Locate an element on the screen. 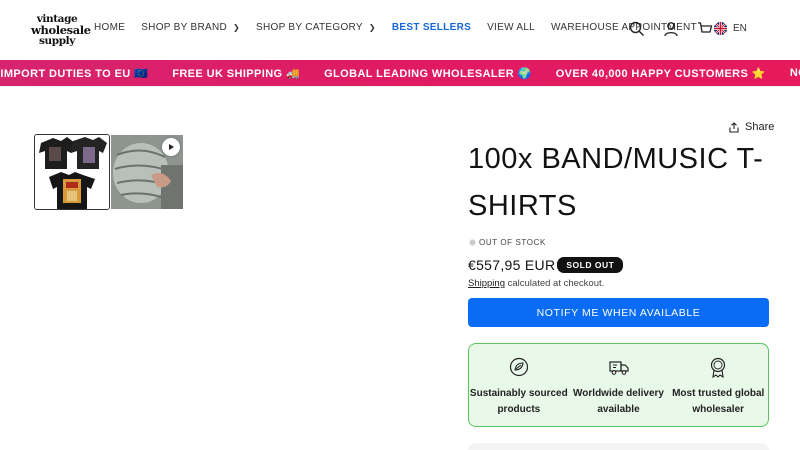 This screenshot has width=800, height=450. feature-text-line: Sustainably sourced is located at coordinates (518, 393).